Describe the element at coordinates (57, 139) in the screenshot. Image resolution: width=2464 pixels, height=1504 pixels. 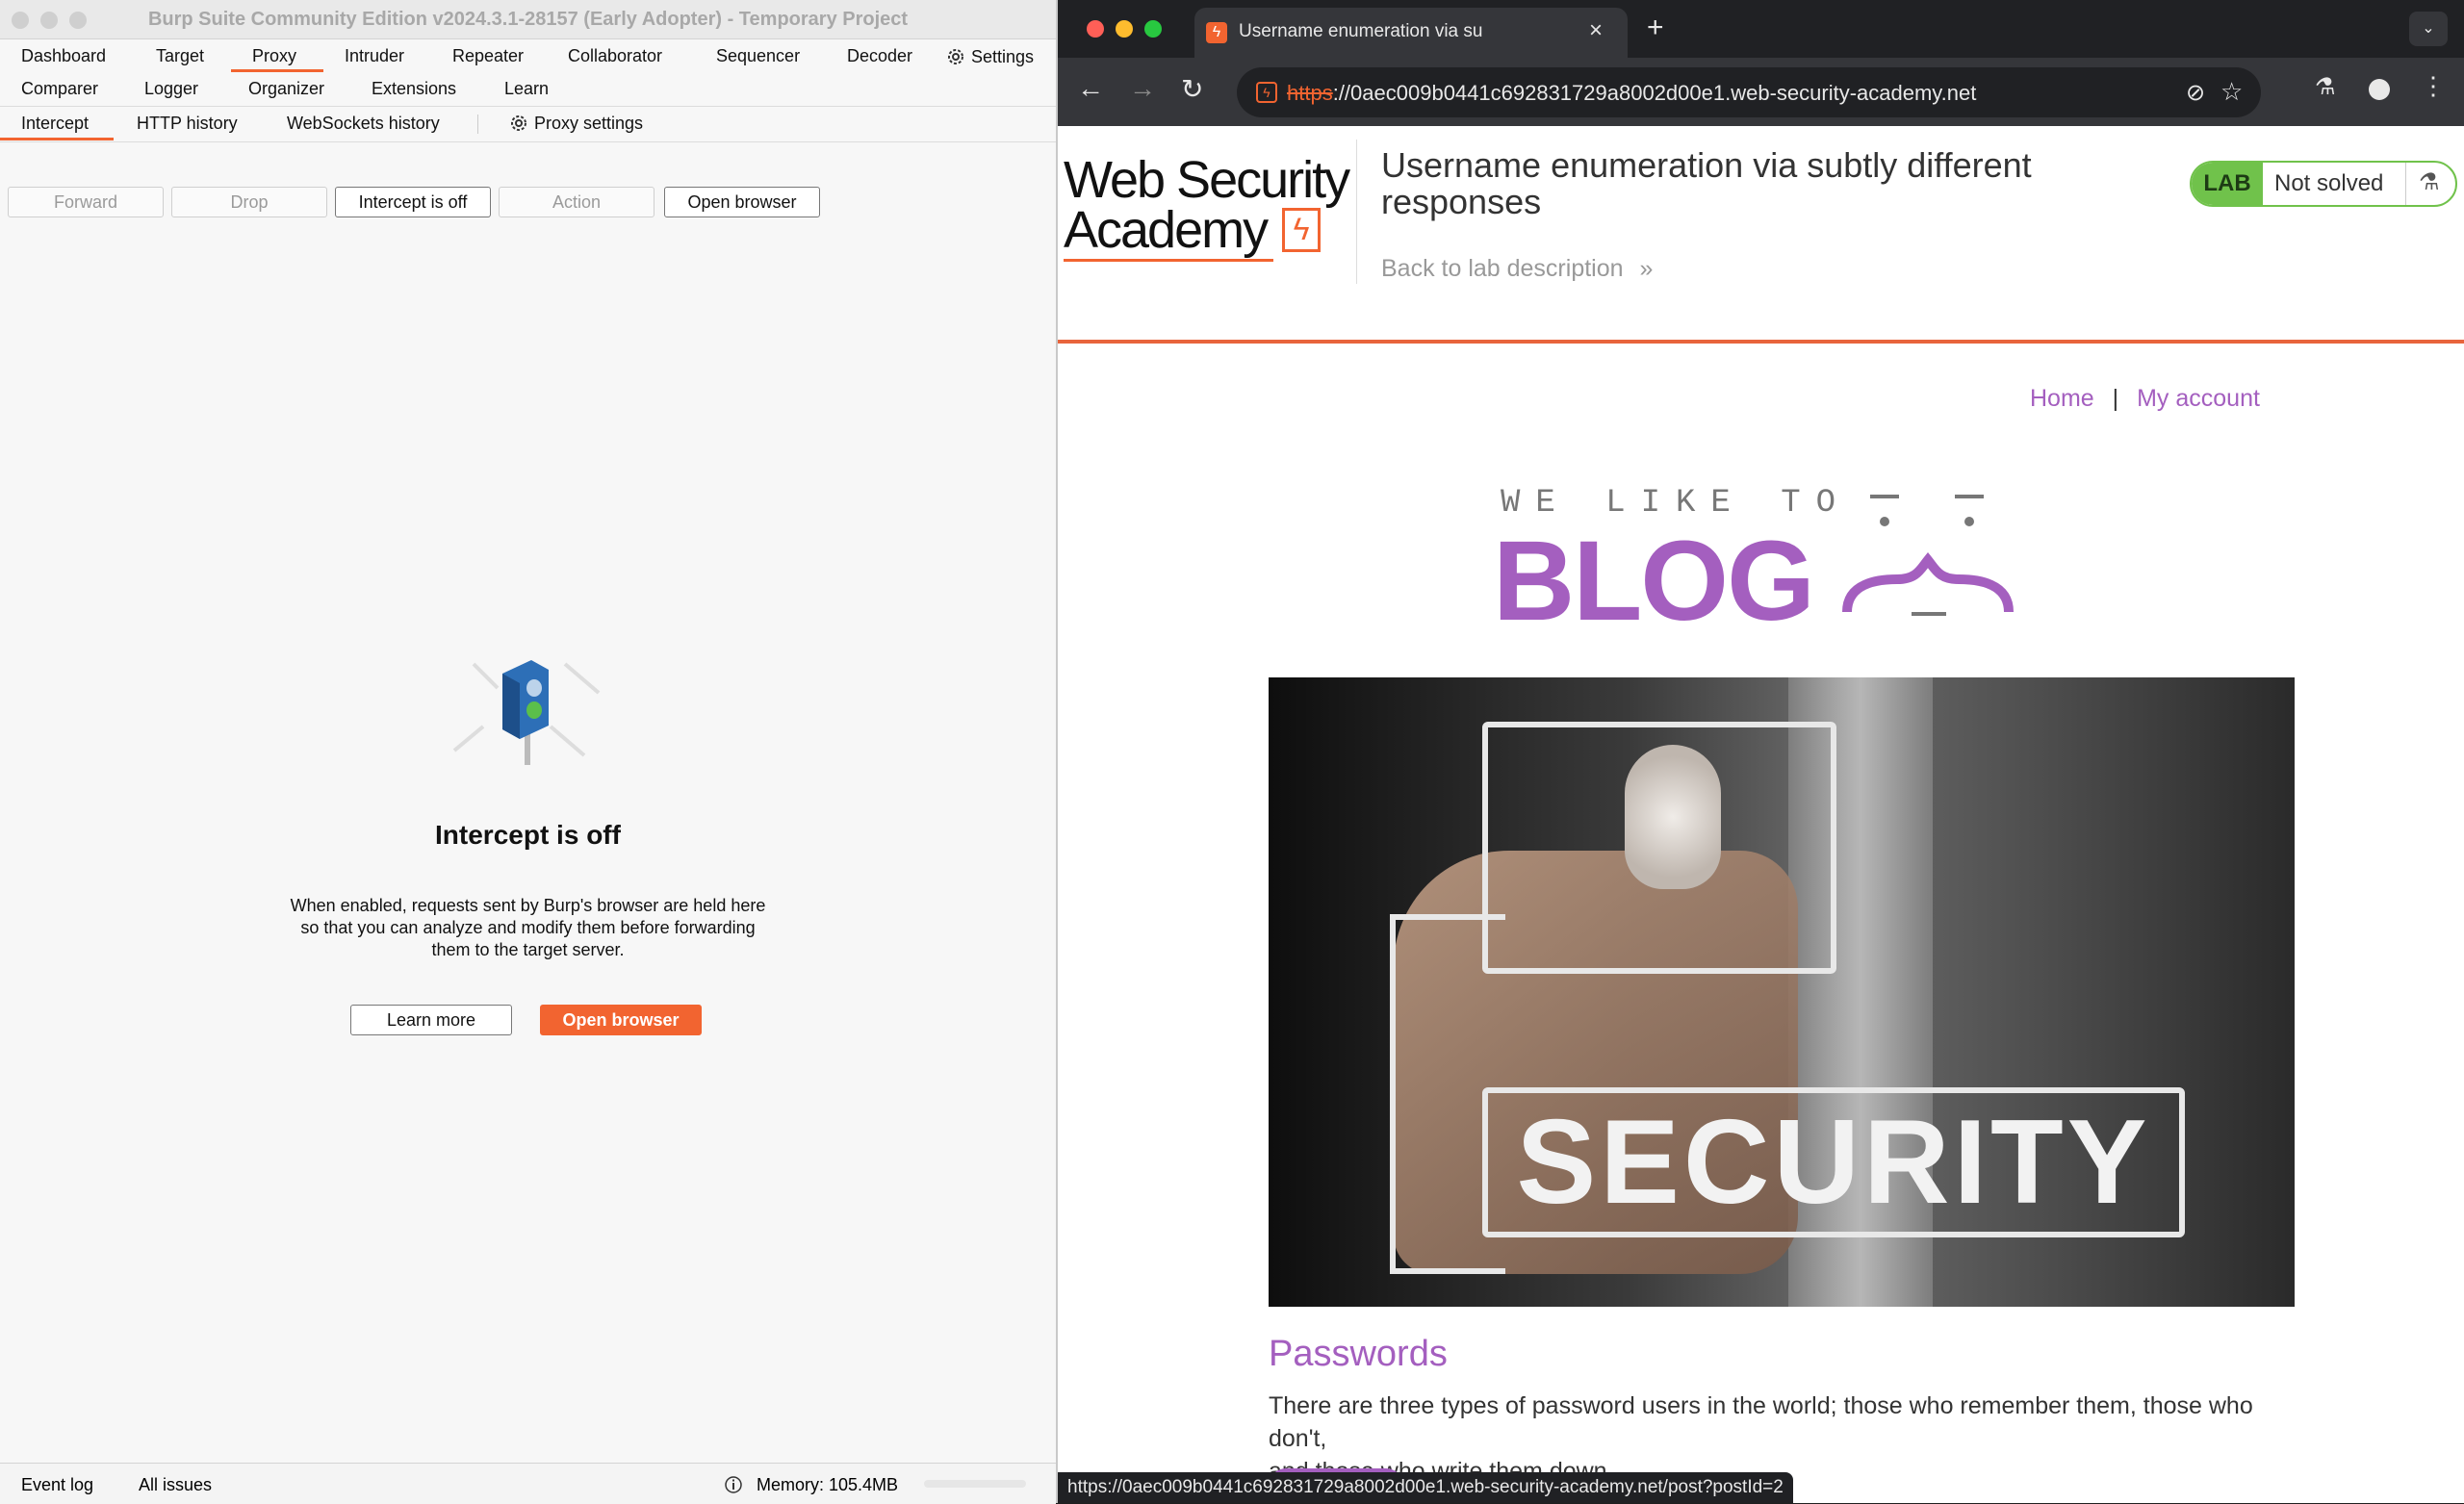
I see `subtab-intercept-underline` at that location.